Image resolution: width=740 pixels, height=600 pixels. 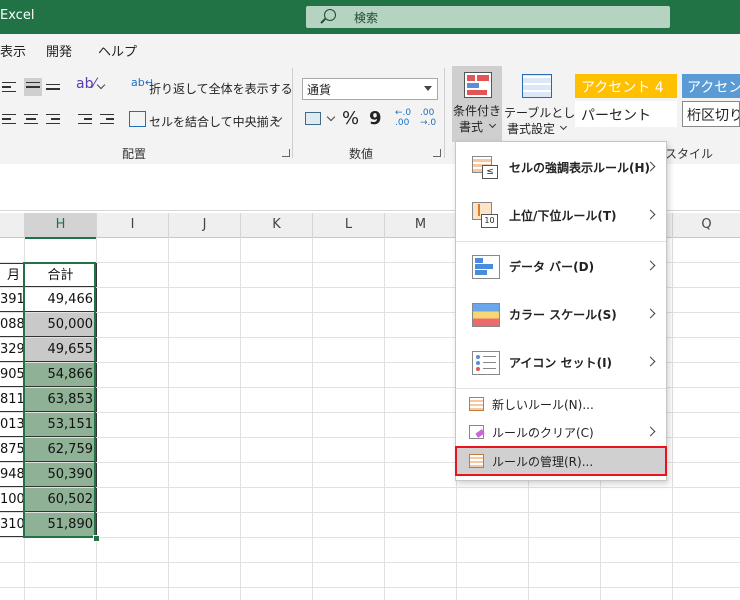 I want to click on increase-indent-icon, so click(x=107, y=119).